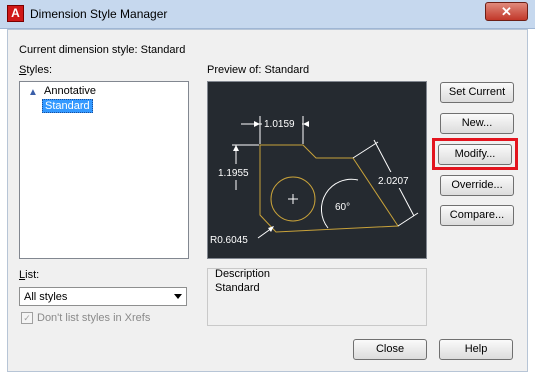 This screenshot has height=379, width=535. What do you see at coordinates (99, 14) in the screenshot?
I see `window-title: Dimension Style Manager` at bounding box center [99, 14].